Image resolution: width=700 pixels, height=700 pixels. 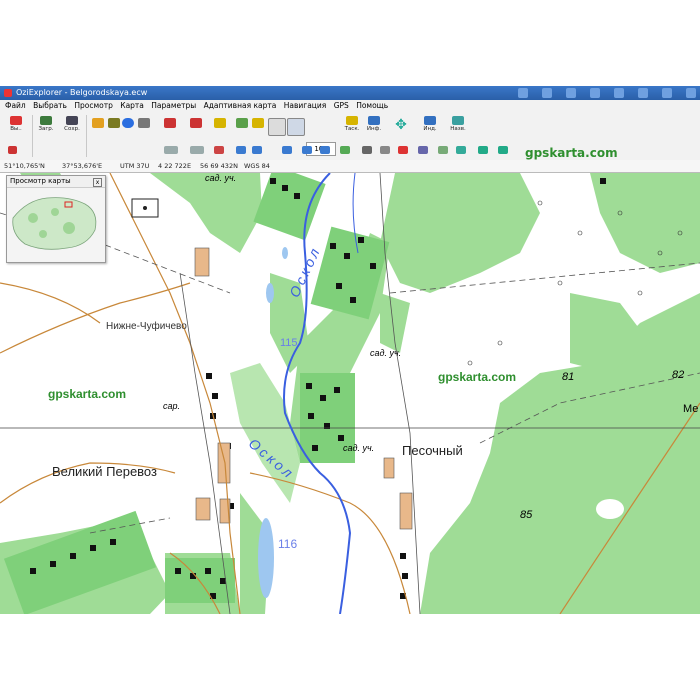 What do you see at coordinates (341, 105) in the screenshot?
I see `menu-gps: GPS` at bounding box center [341, 105].